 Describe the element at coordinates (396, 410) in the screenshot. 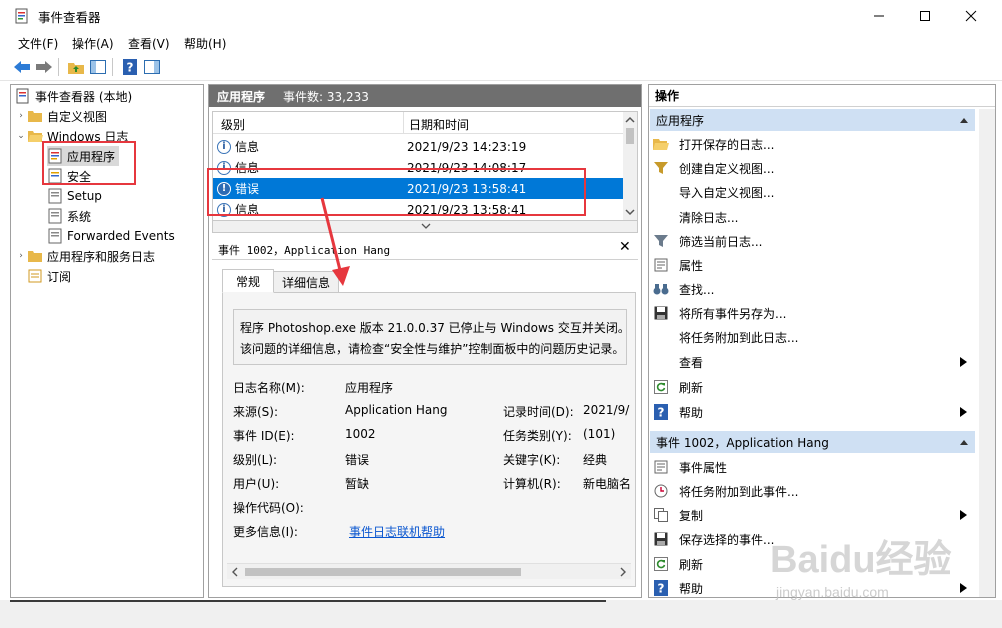

I see `source-value: Application Hang` at that location.